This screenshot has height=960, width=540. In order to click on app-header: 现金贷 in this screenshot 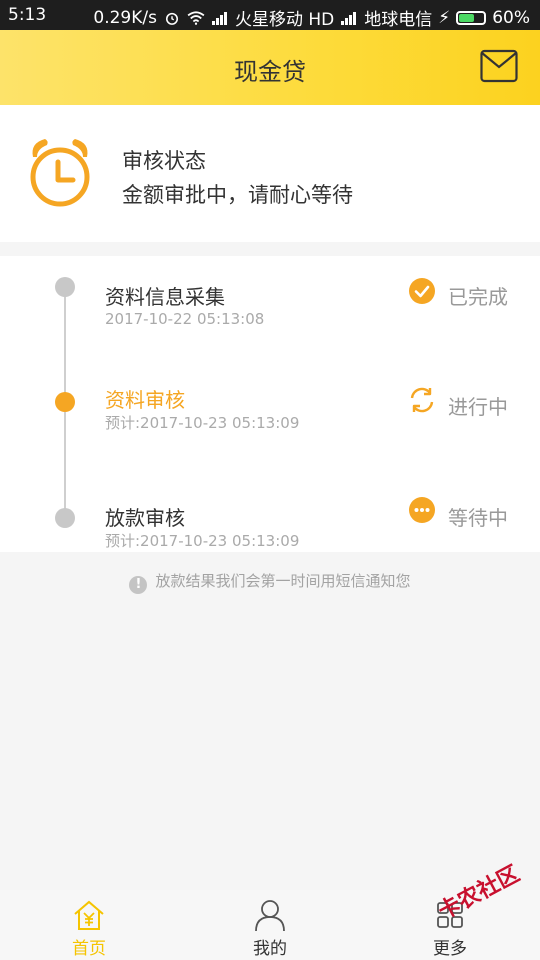, I will do `click(270, 67)`.